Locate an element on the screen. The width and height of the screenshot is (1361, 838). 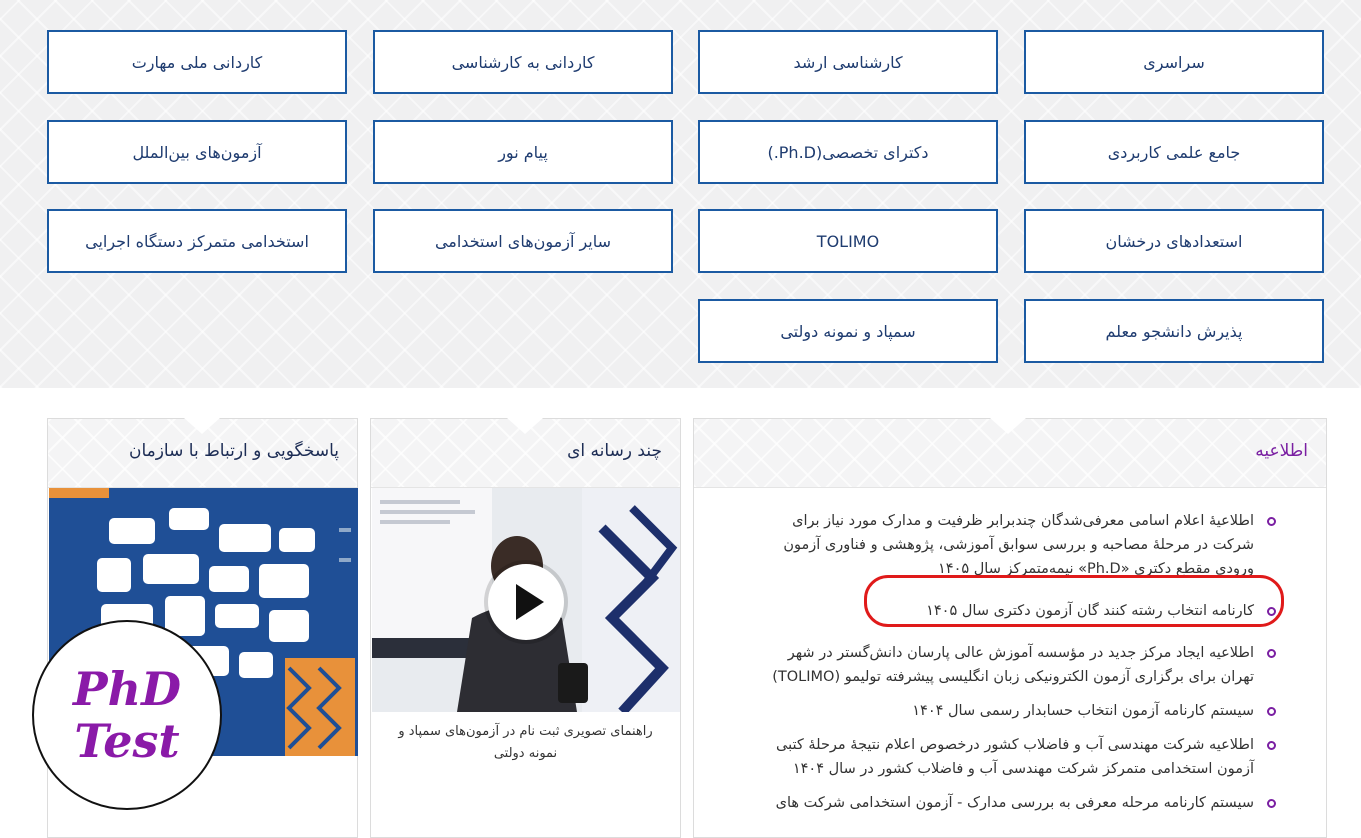
category-button-sampad: سمپاد و نمونه دولتی is located at coordinates (848, 331).